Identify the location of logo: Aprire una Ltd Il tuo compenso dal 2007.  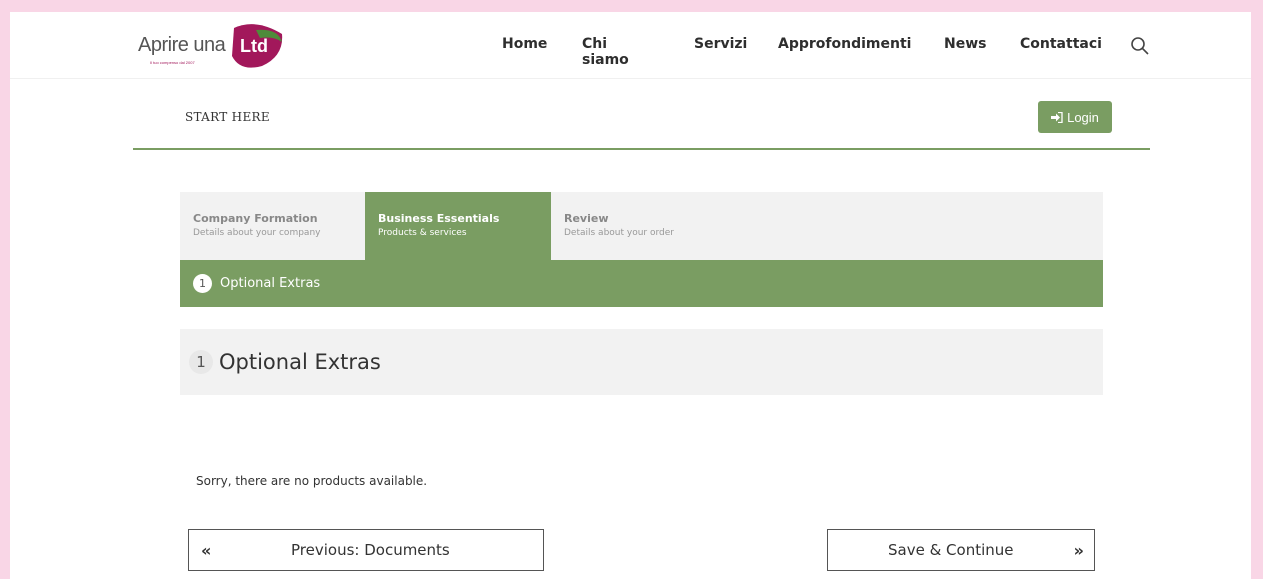
(213, 46).